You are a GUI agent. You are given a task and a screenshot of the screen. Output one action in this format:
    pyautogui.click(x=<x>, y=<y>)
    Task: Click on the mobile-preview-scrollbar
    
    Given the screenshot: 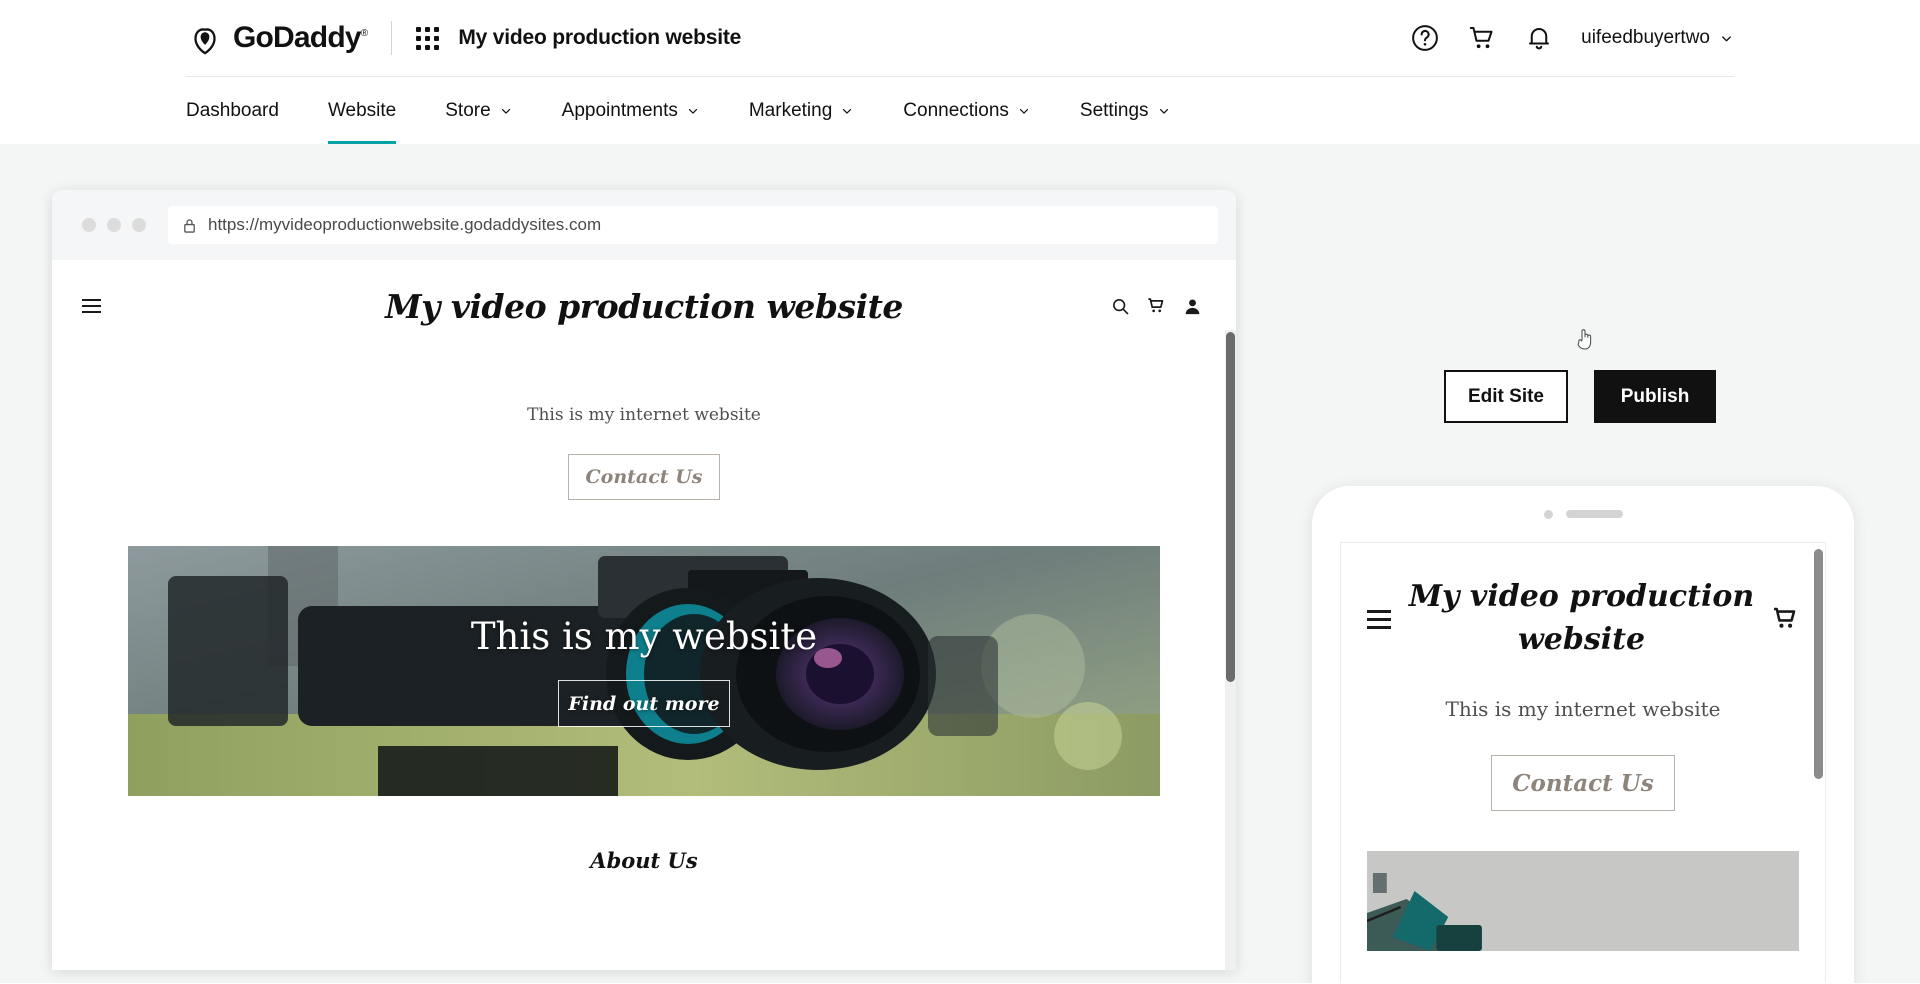 What is the action you would take?
    pyautogui.click(x=1818, y=664)
    